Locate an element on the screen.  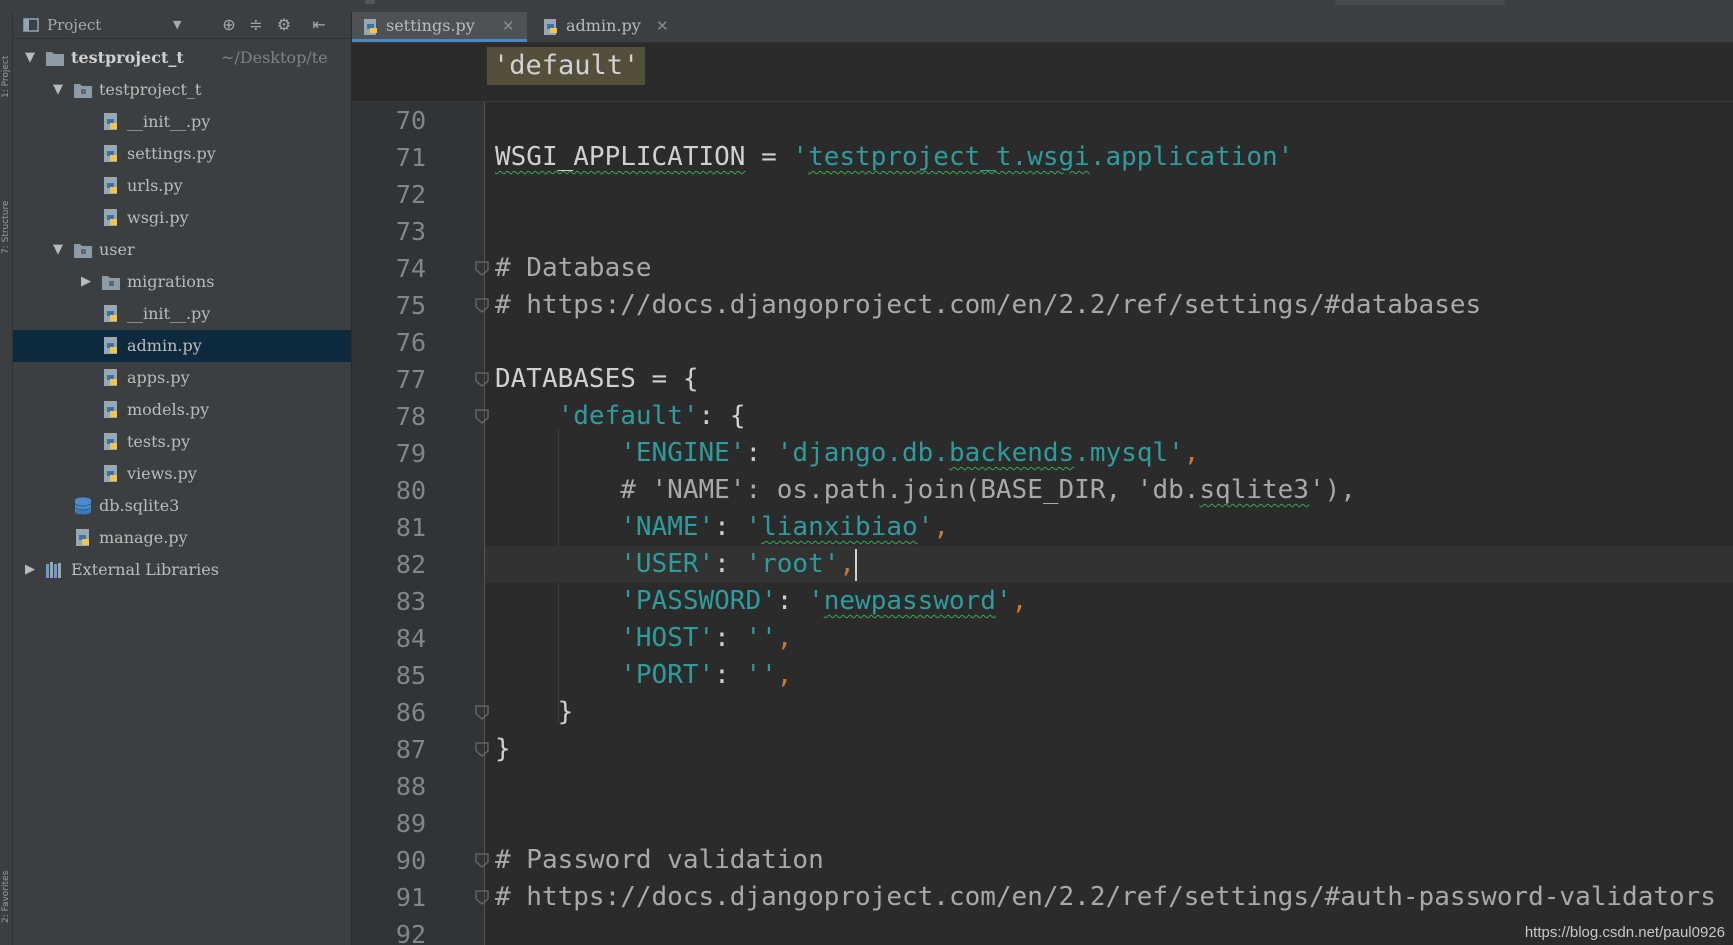
code-token: } is located at coordinates (503, 749).